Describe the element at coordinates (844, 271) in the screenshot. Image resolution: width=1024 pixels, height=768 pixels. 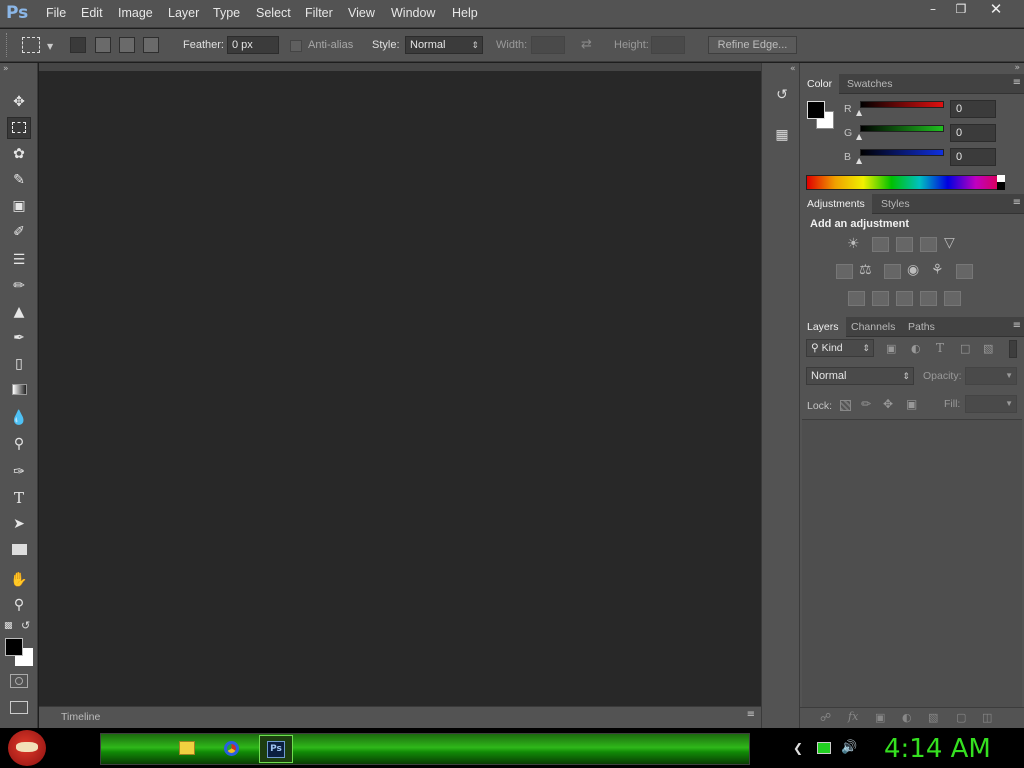
I see `hue-saturation-icon` at that location.